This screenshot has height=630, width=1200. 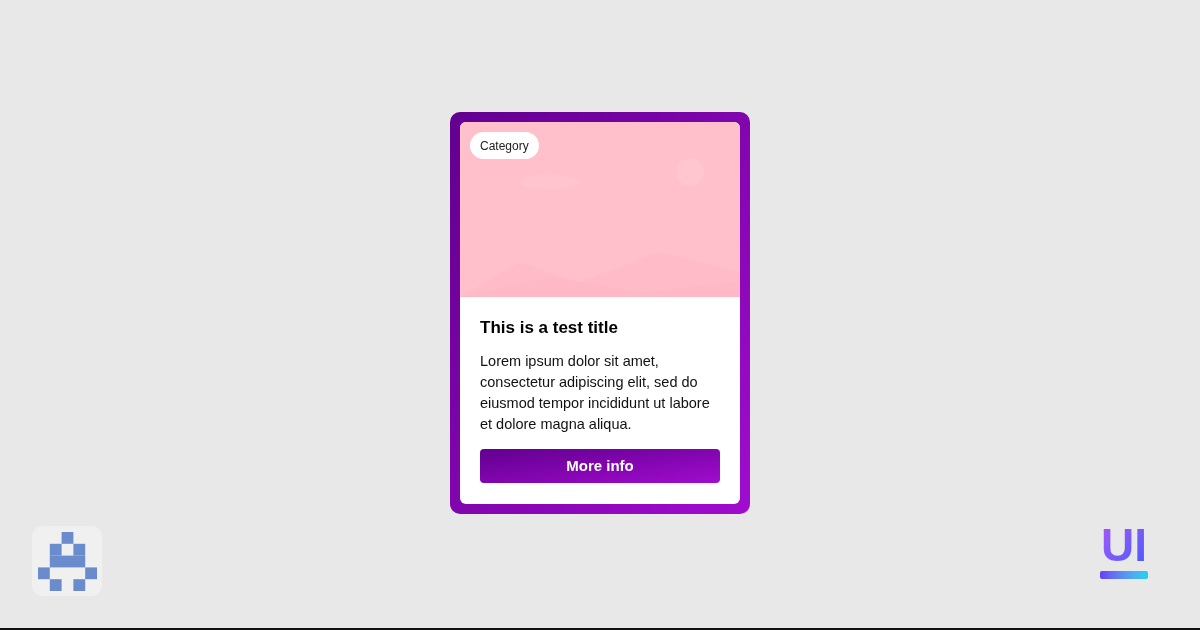 I want to click on category-badge: Category, so click(x=504, y=145).